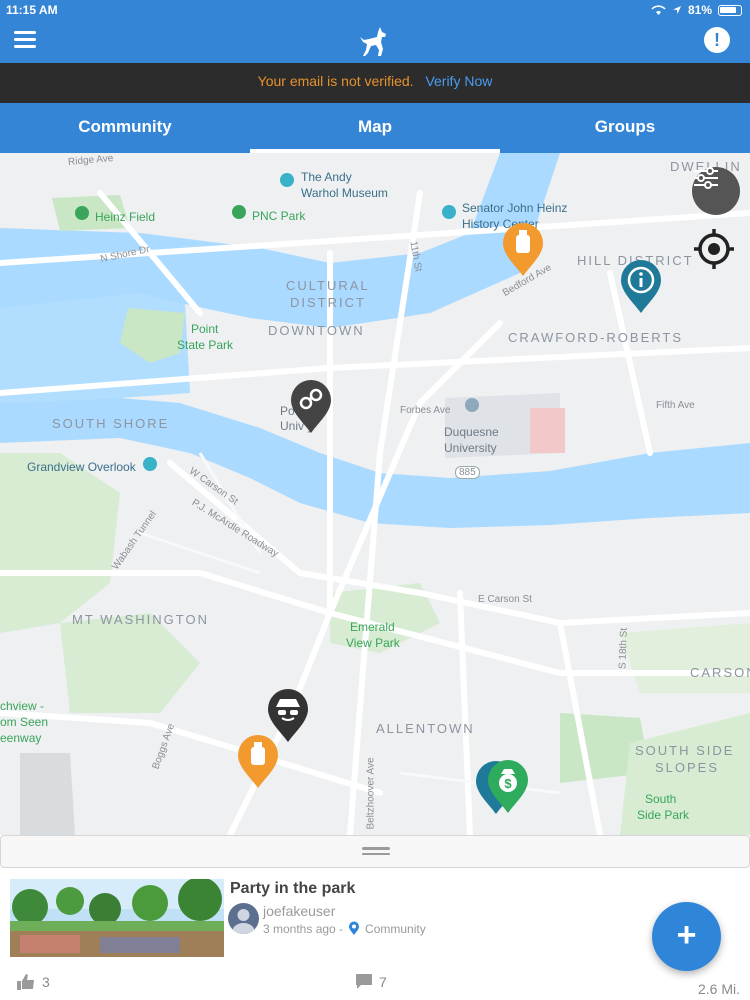  What do you see at coordinates (686, 936) in the screenshot?
I see `add-event-button: +` at bounding box center [686, 936].